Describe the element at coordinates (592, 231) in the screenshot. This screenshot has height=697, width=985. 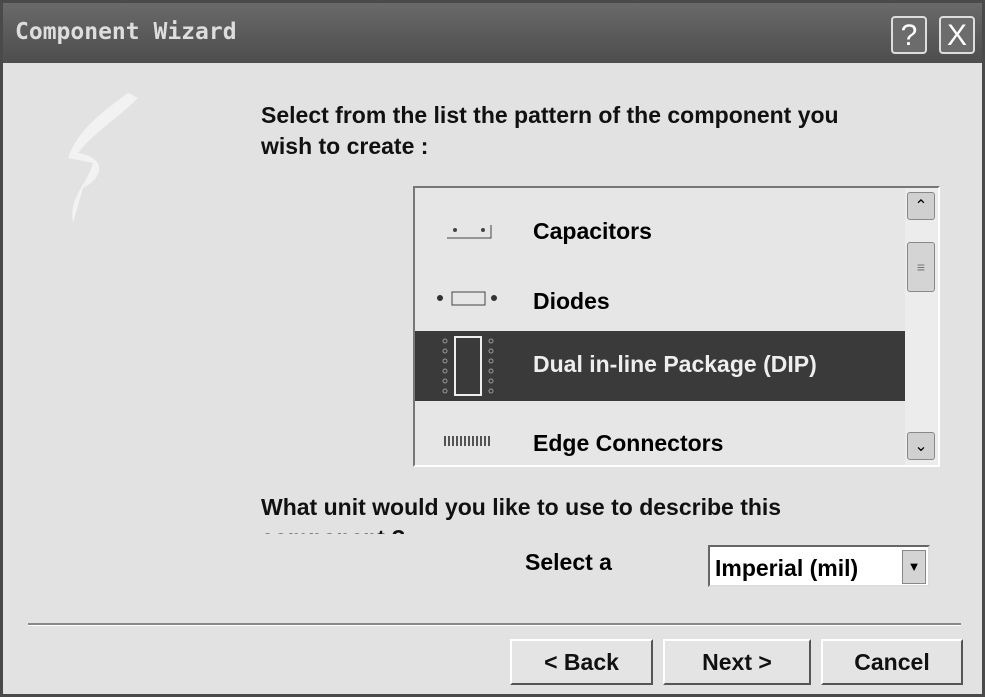
I see `list-item-label: Capacitors` at that location.